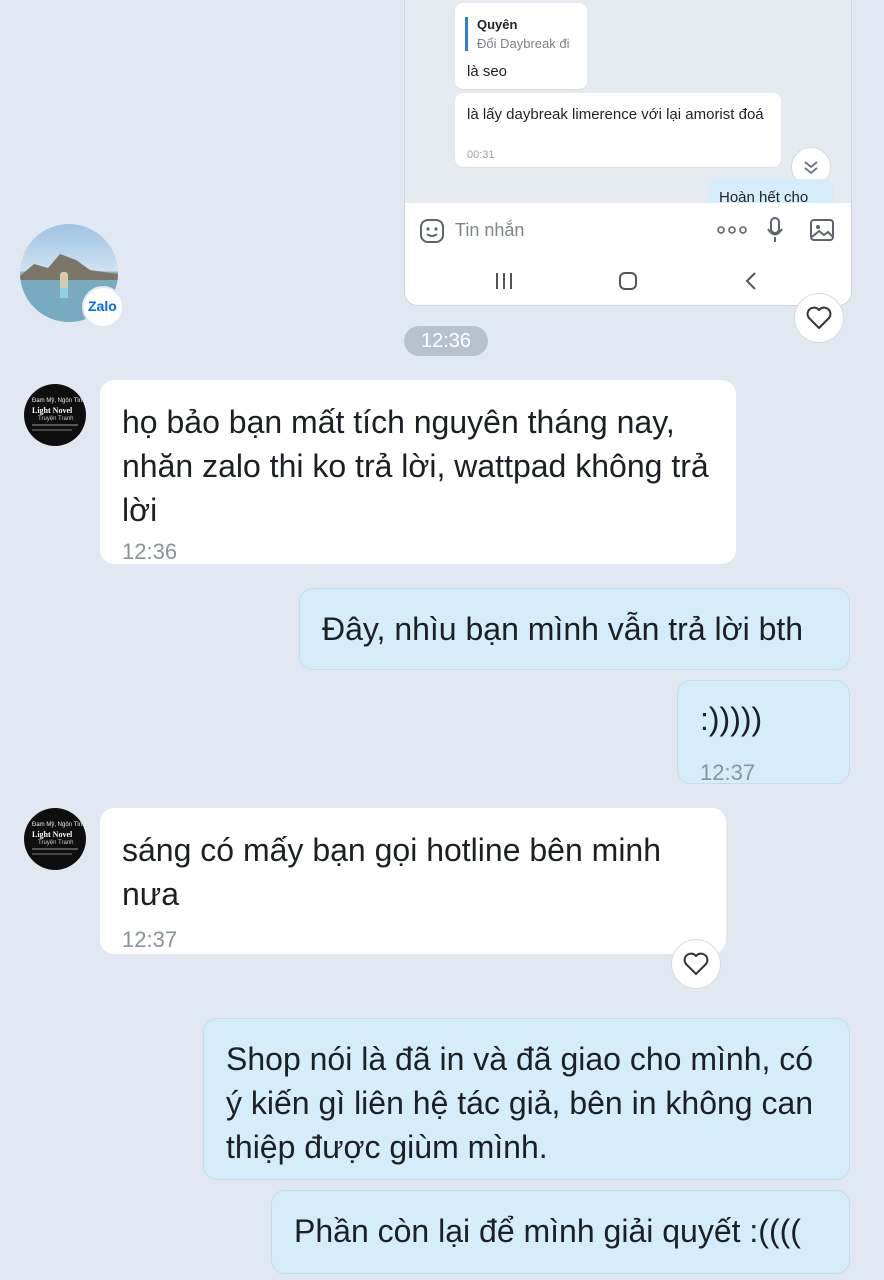 The width and height of the screenshot is (884, 1280). I want to click on recent-apps-icon, so click(504, 281).